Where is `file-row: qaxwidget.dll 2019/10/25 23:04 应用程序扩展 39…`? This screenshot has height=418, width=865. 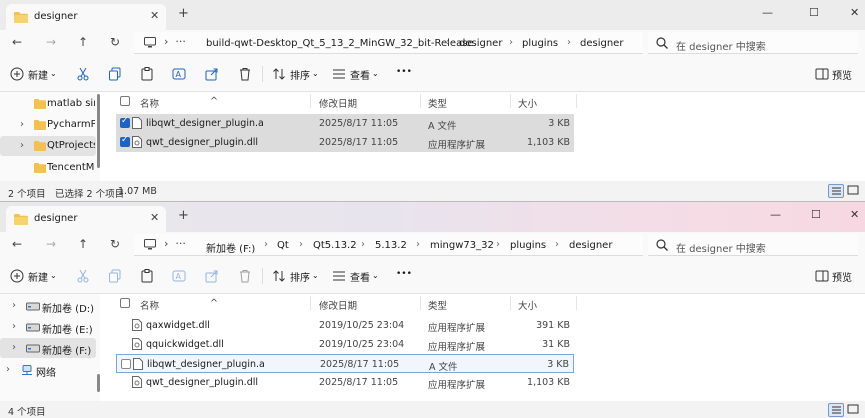 file-row: qaxwidget.dll 2019/10/25 23:04 应用程序扩展 39… is located at coordinates (345, 325).